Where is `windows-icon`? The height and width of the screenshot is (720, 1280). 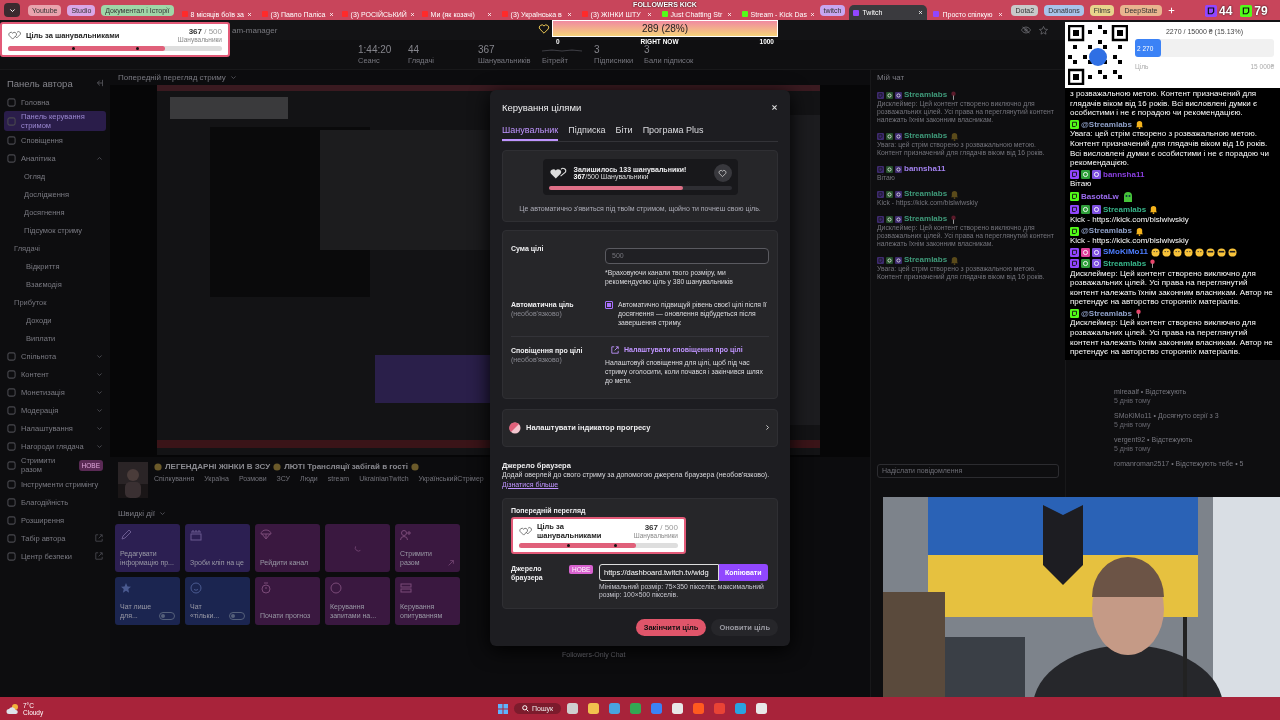
windows-icon is located at coordinates (503, 708).